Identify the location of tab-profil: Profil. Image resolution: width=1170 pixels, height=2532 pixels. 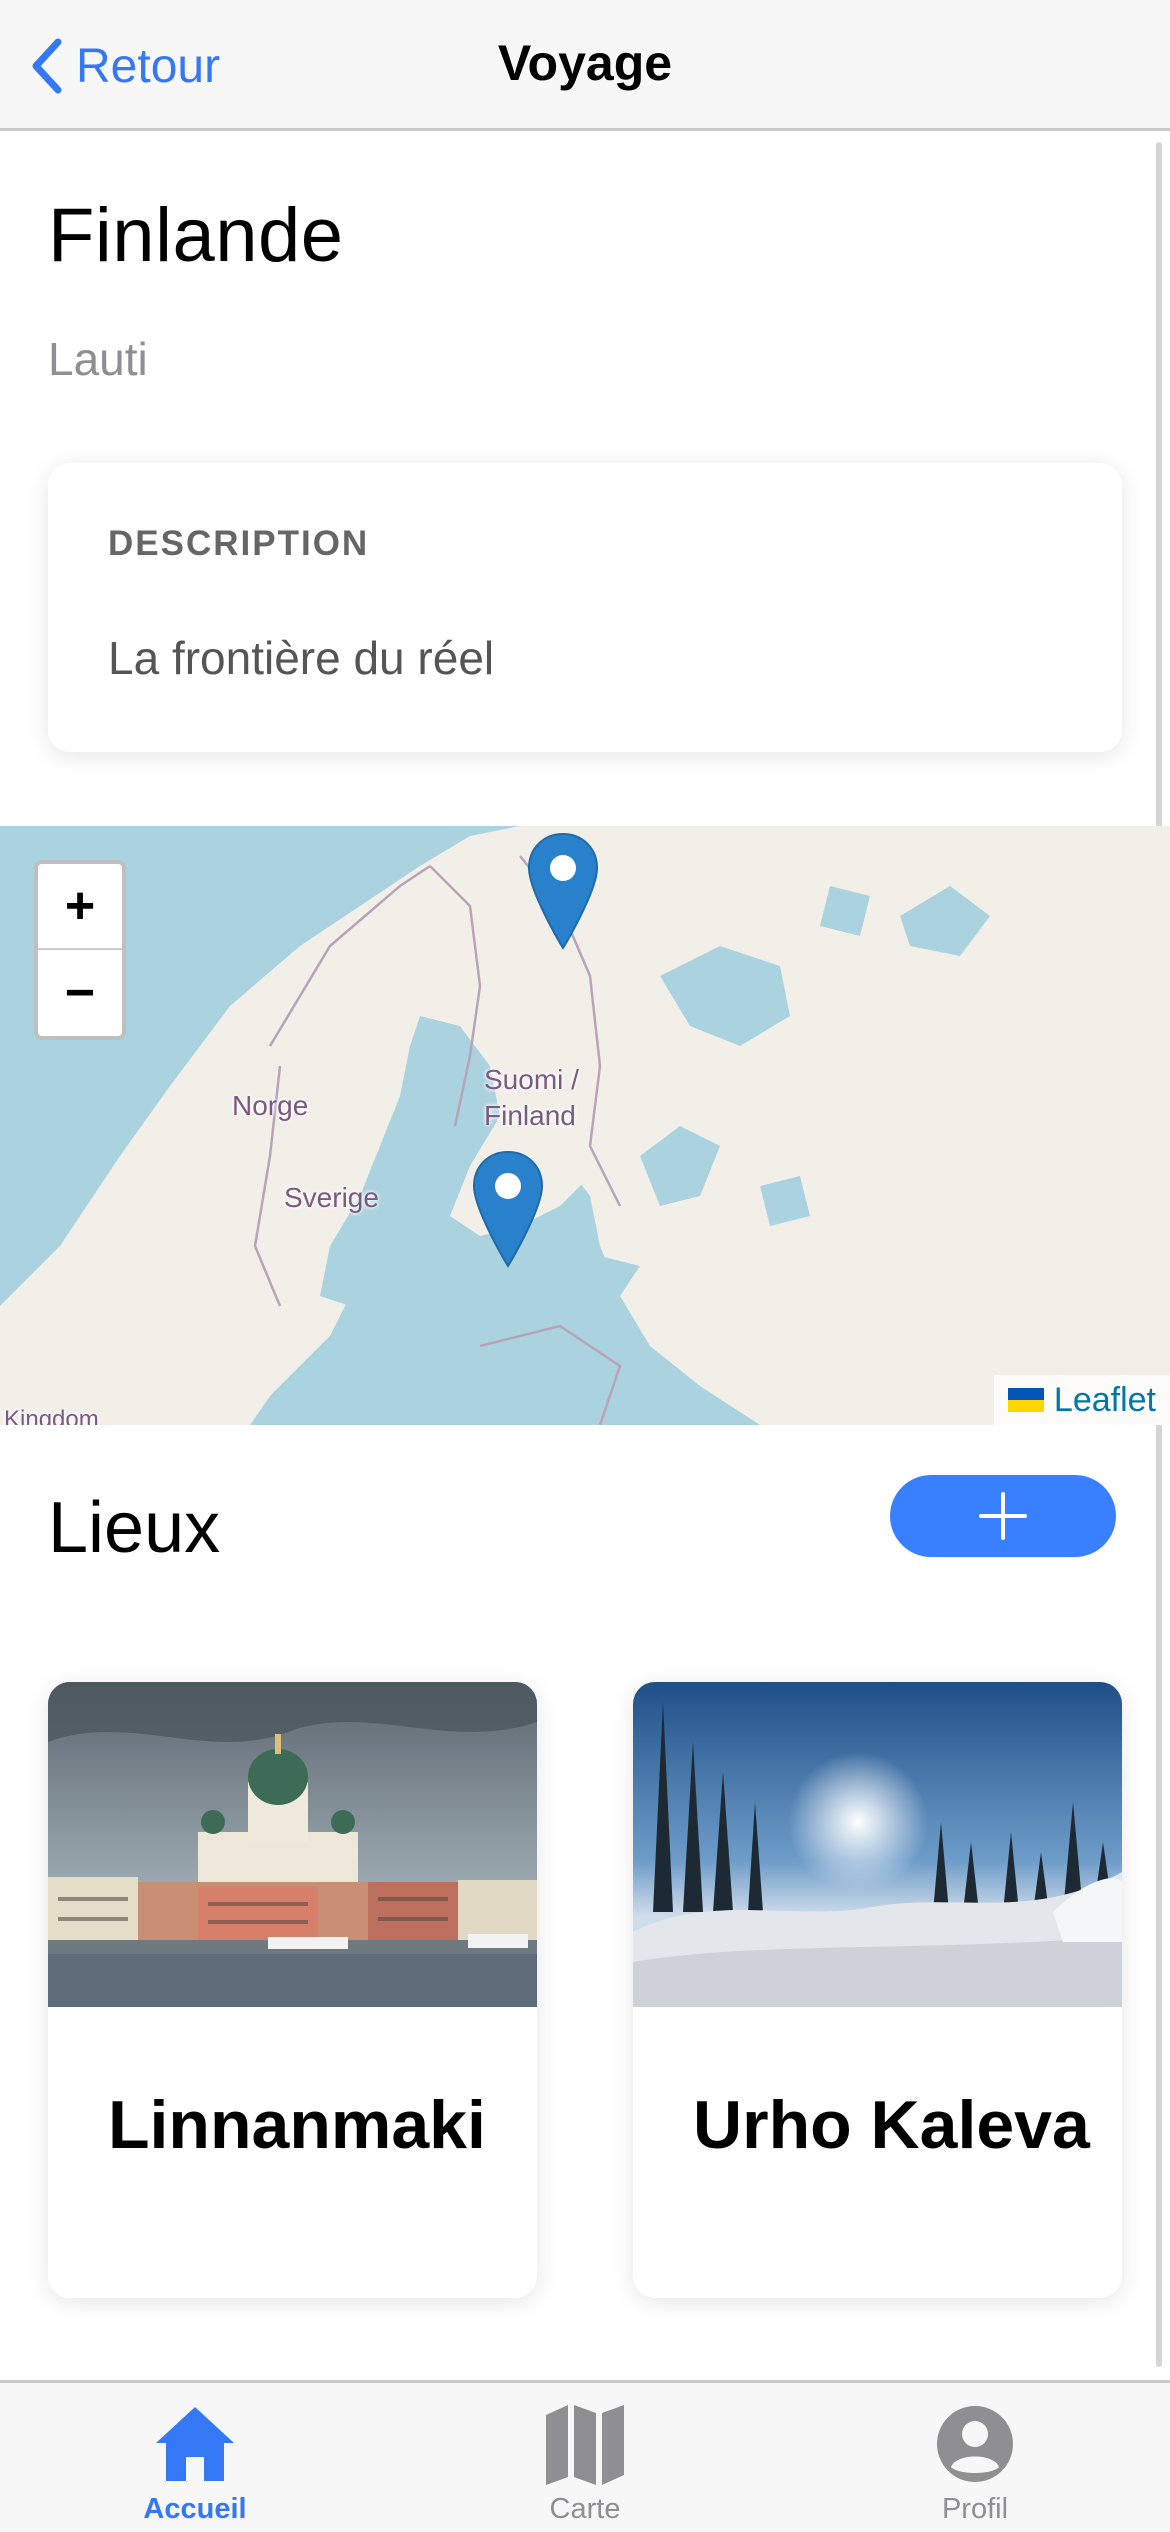
(975, 2457).